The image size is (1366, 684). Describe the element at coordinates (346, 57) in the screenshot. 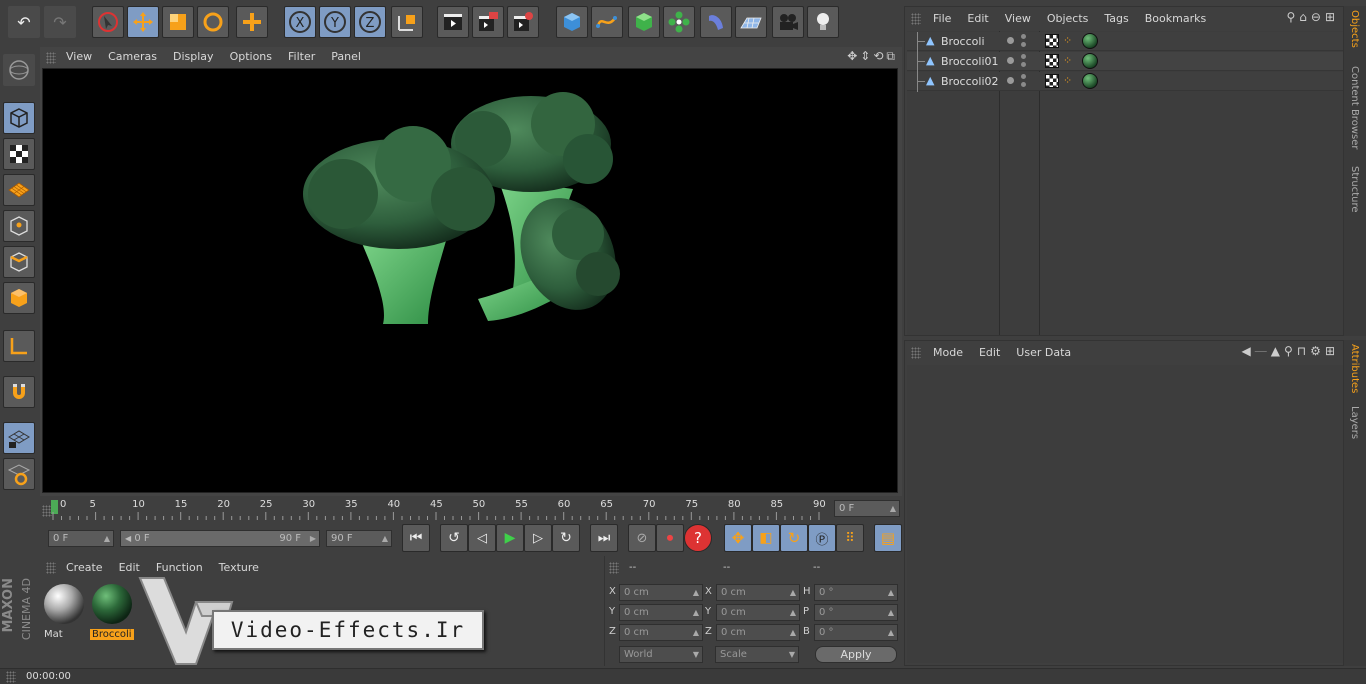

I see `menu-panel: Panel` at that location.